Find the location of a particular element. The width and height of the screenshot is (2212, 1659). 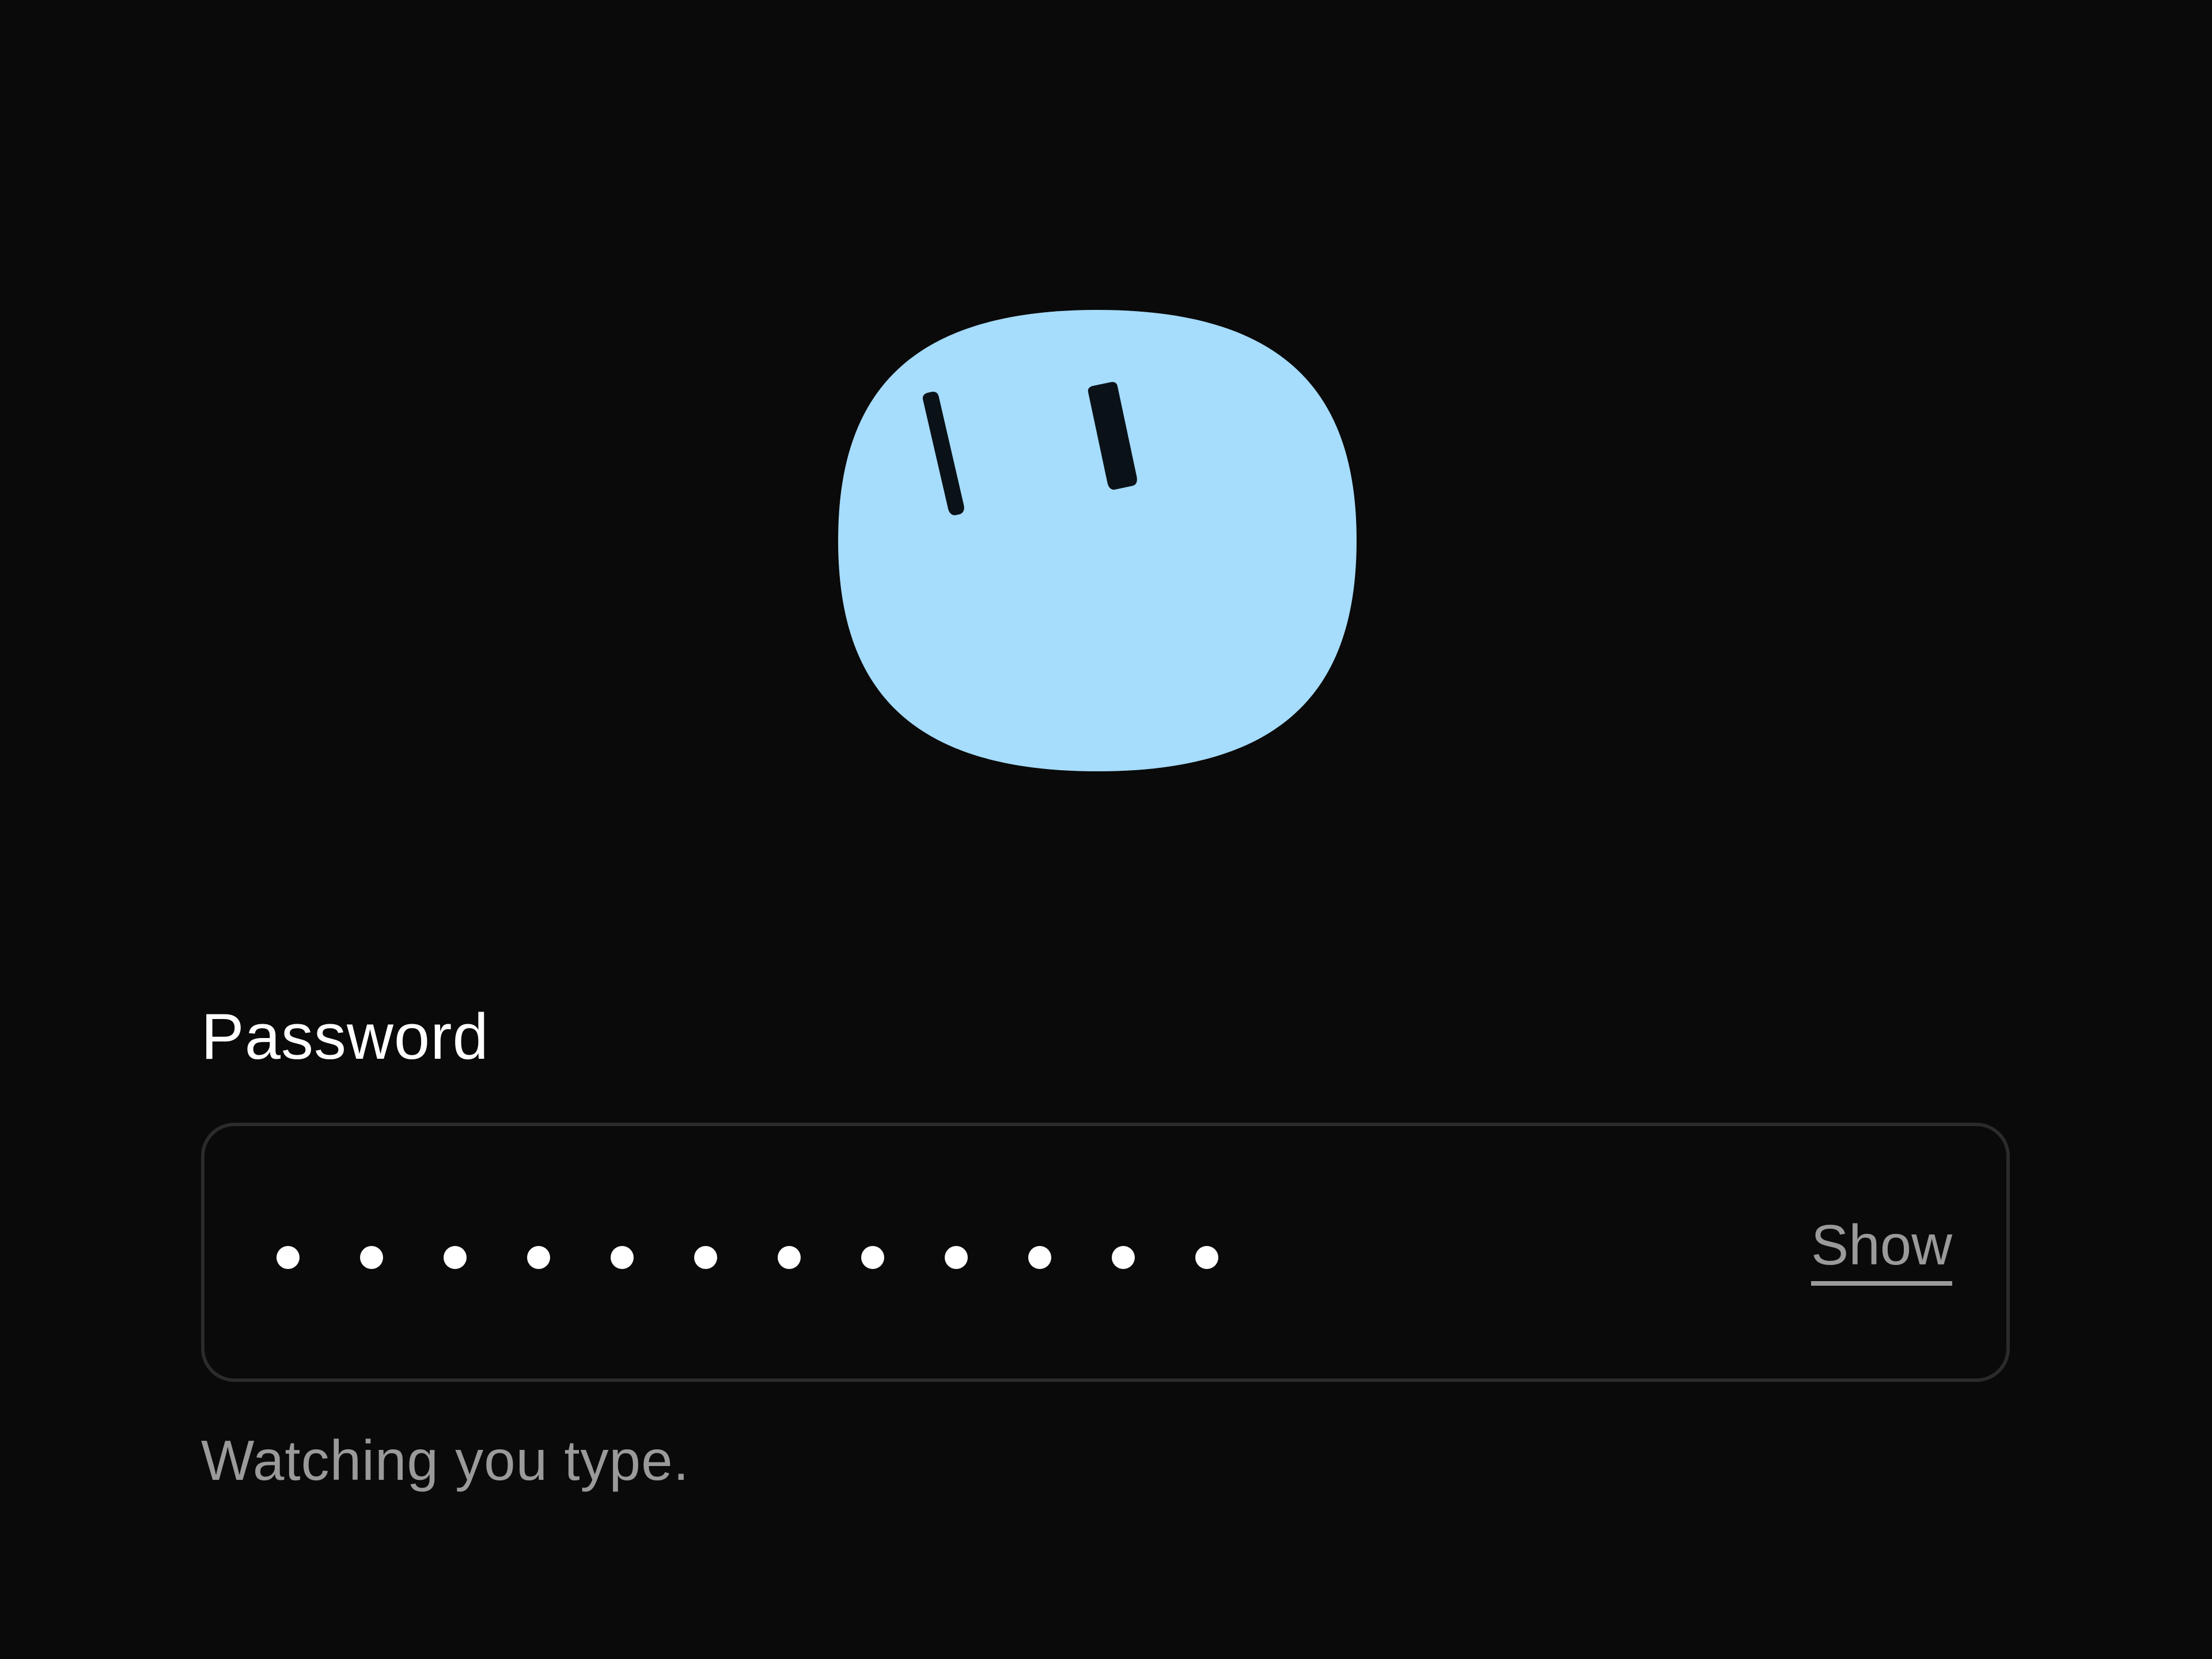

password-input: Show is located at coordinates (1105, 1252).